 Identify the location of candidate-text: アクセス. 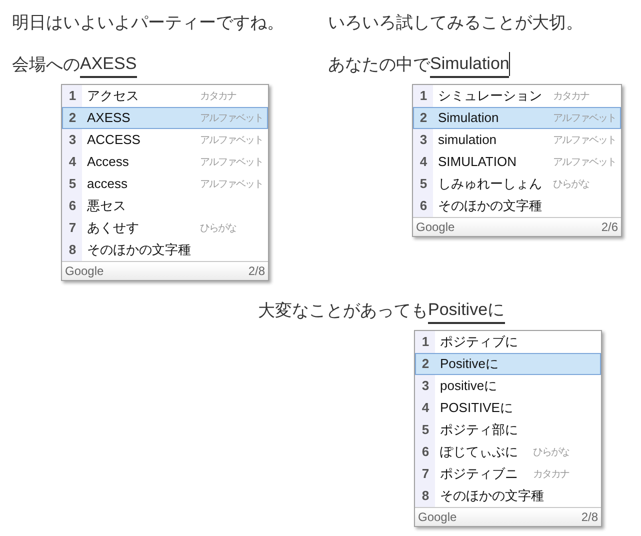
(113, 96).